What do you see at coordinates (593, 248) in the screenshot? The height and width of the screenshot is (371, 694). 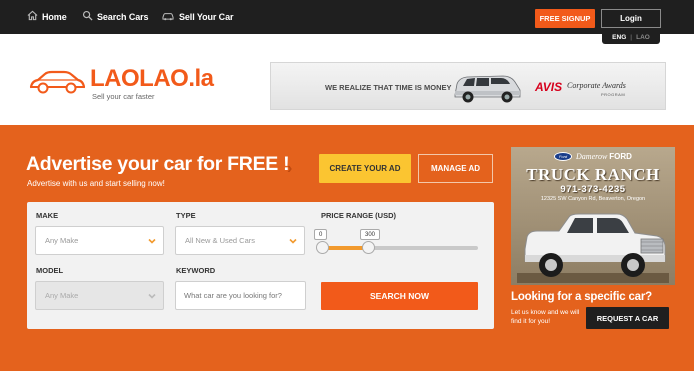 I see `pickup-truck-image` at bounding box center [593, 248].